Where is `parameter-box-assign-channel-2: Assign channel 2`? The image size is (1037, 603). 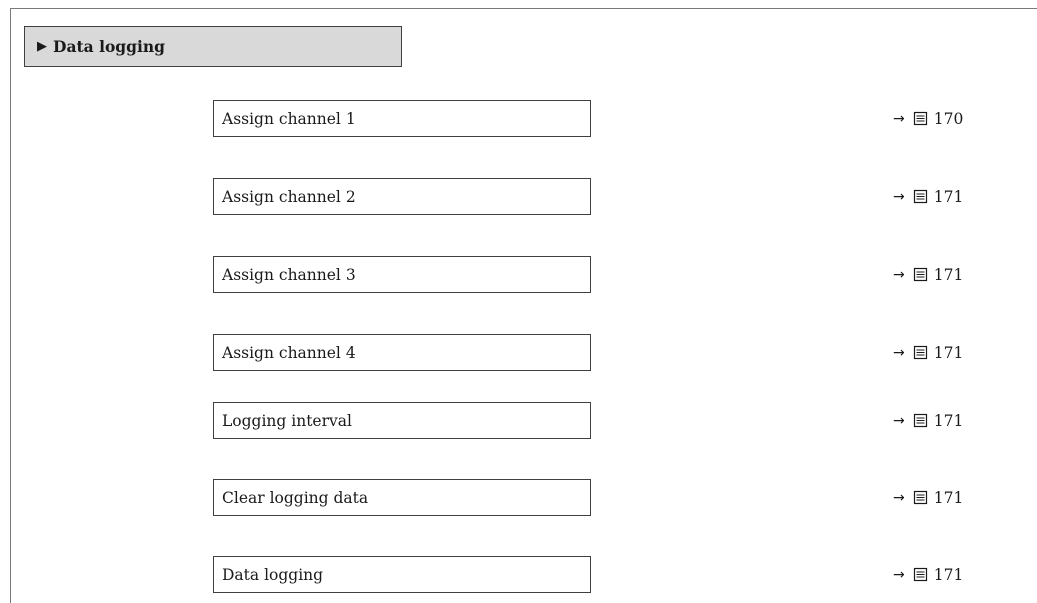 parameter-box-assign-channel-2: Assign channel 2 is located at coordinates (402, 196).